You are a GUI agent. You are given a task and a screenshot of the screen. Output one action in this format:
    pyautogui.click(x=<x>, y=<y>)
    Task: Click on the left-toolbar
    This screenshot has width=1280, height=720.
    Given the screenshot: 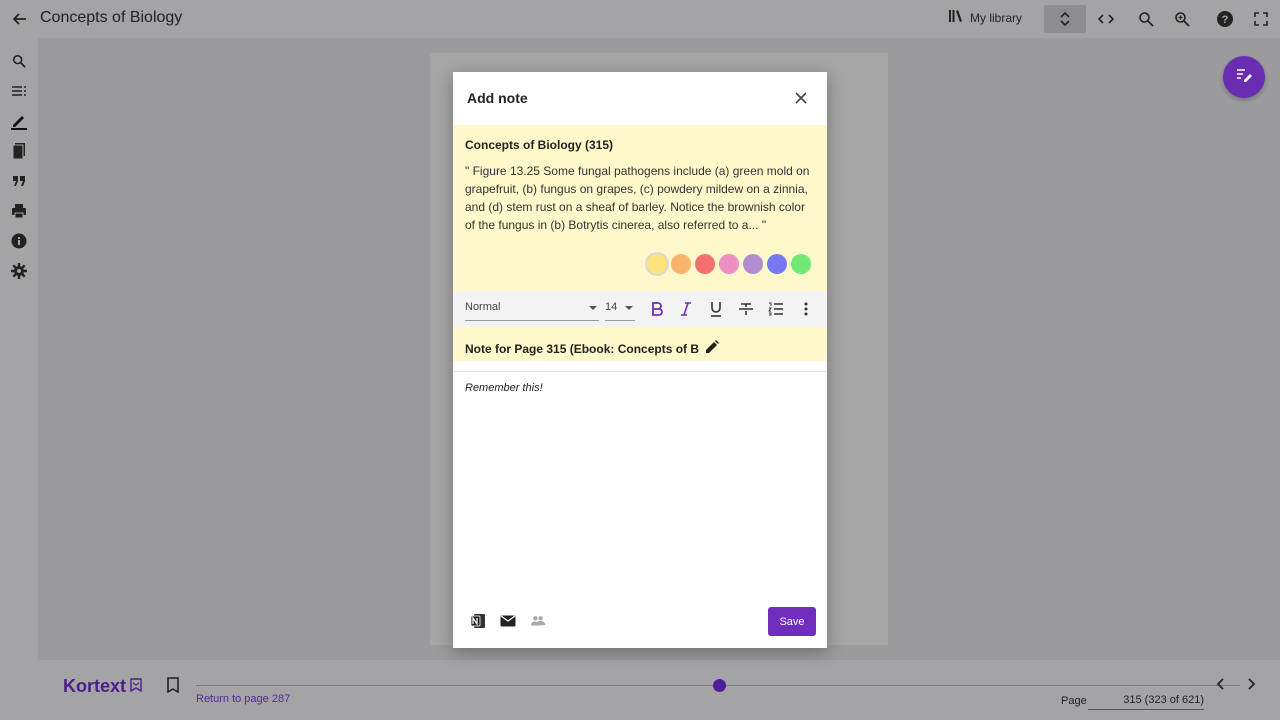 What is the action you would take?
    pyautogui.click(x=19, y=379)
    